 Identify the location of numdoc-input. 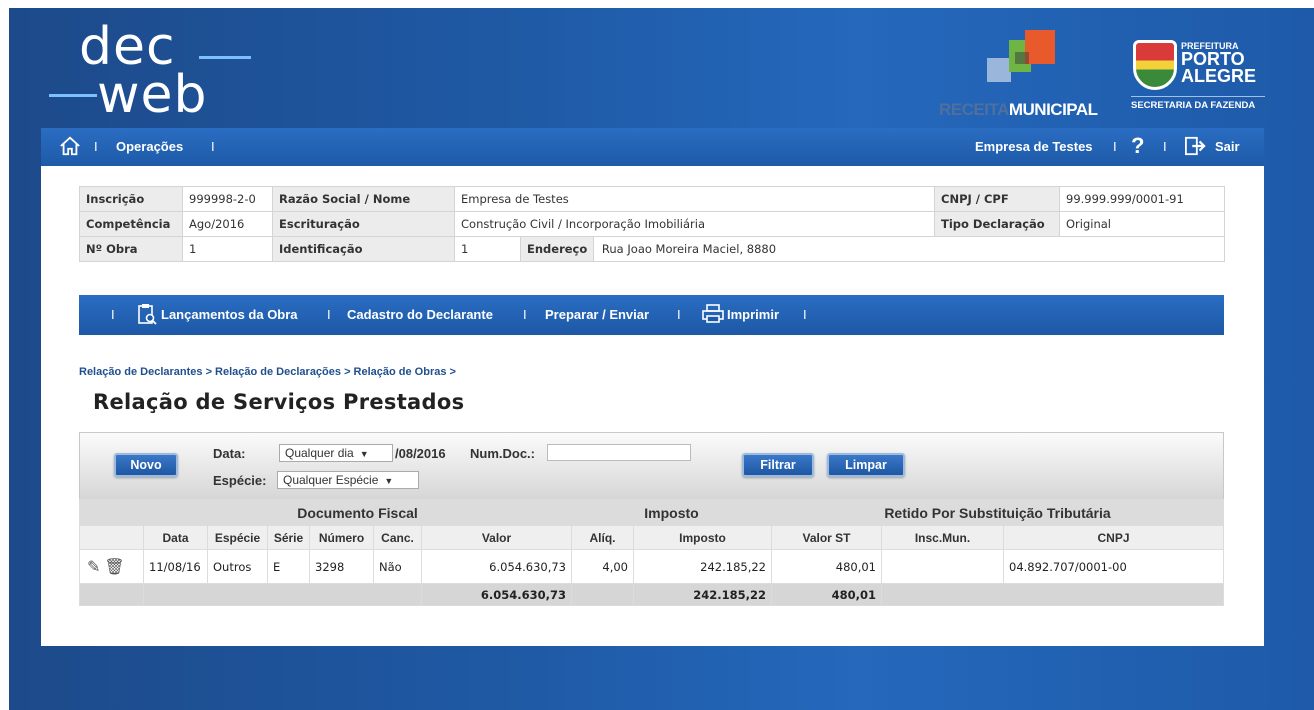
(619, 452).